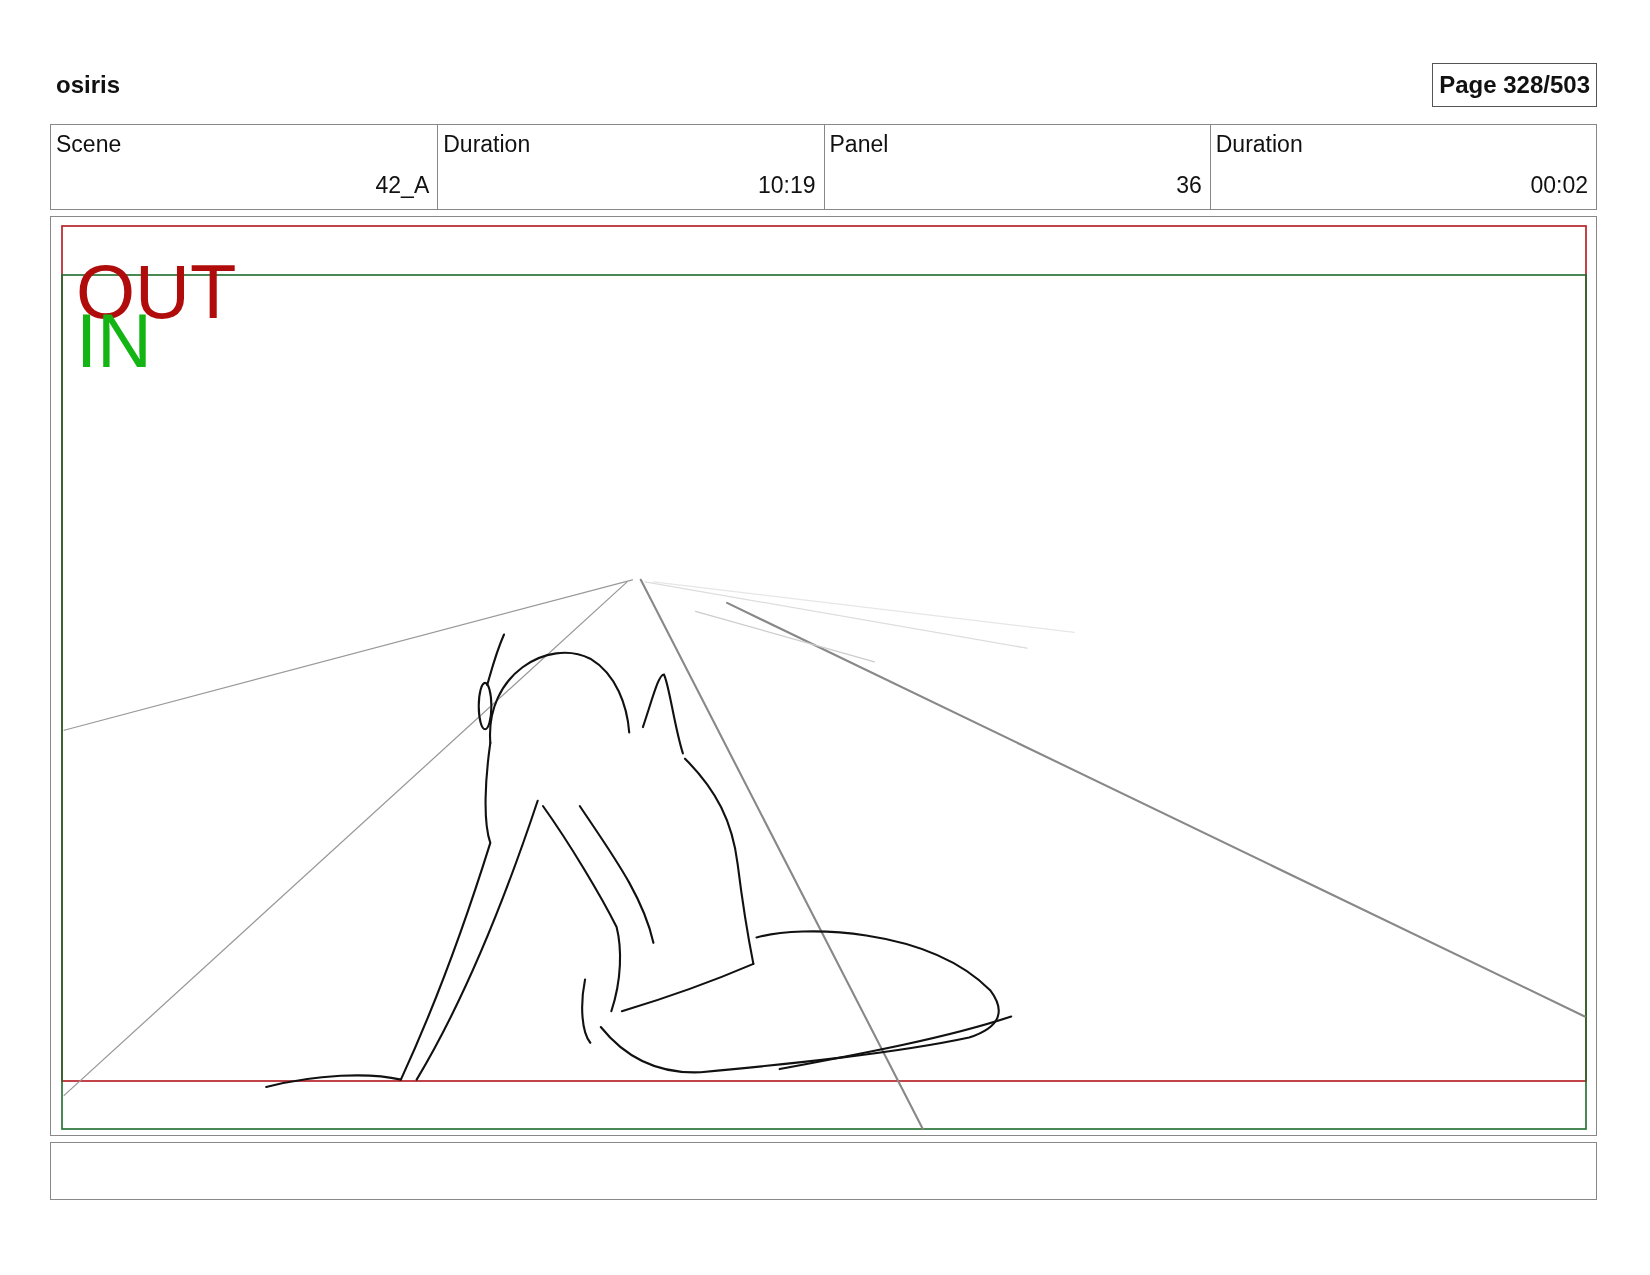  I want to click on column-heading: Panel, so click(859, 144).